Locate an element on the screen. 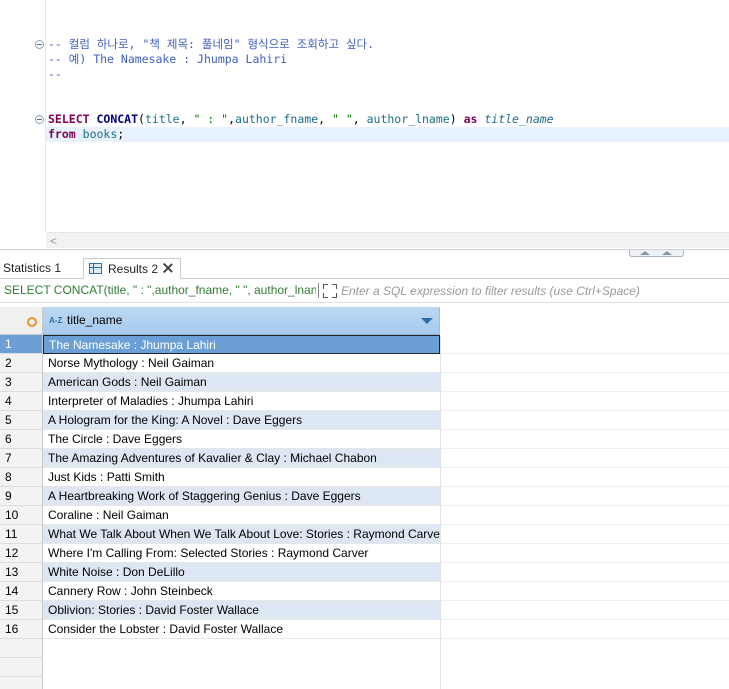 This screenshot has width=729, height=689. table-row: 14 Cannery Row : John Steinbeck is located at coordinates (364, 591).